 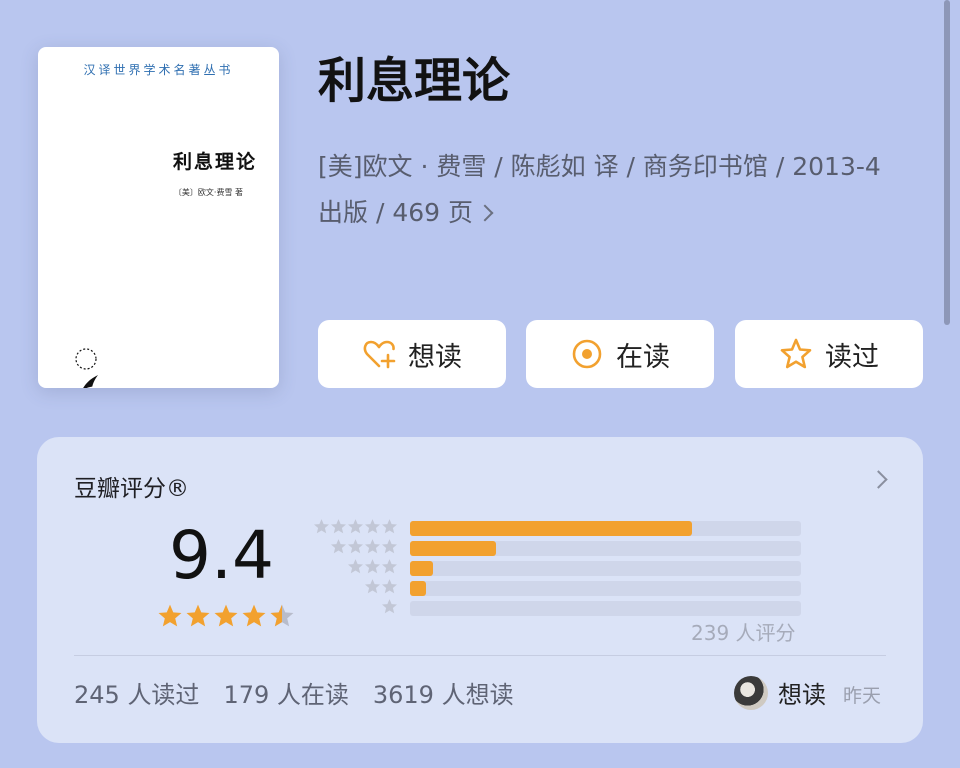 I want to click on star-outline-icon, so click(x=796, y=353).